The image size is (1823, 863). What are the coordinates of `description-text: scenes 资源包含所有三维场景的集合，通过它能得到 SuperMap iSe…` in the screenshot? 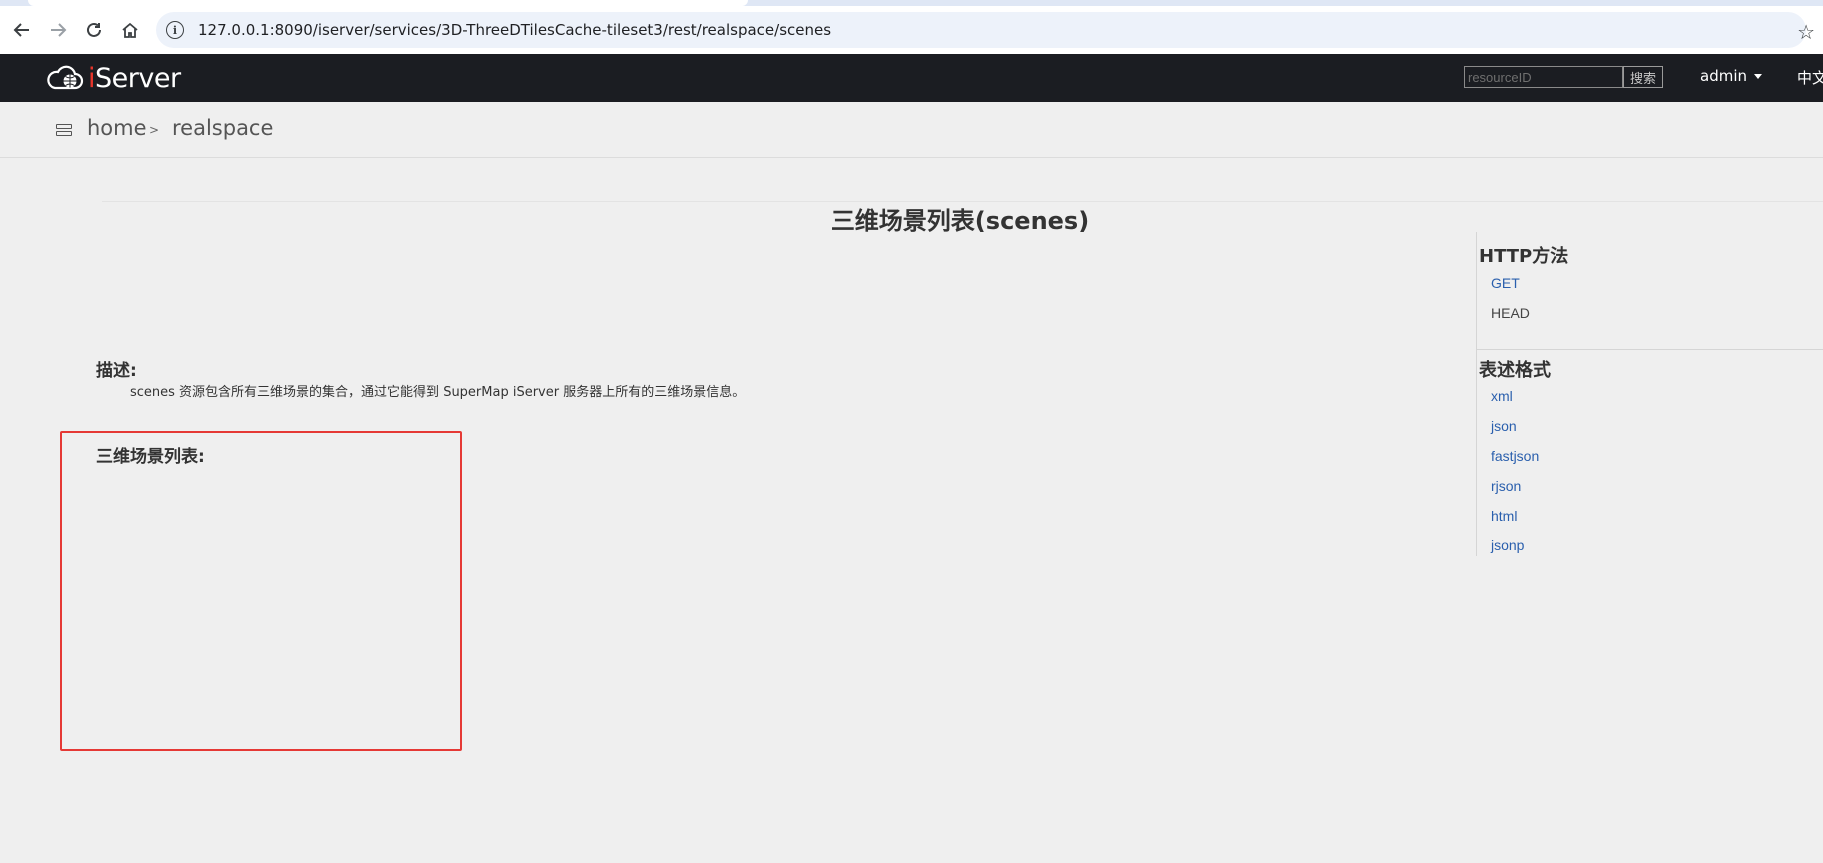 It's located at (438, 392).